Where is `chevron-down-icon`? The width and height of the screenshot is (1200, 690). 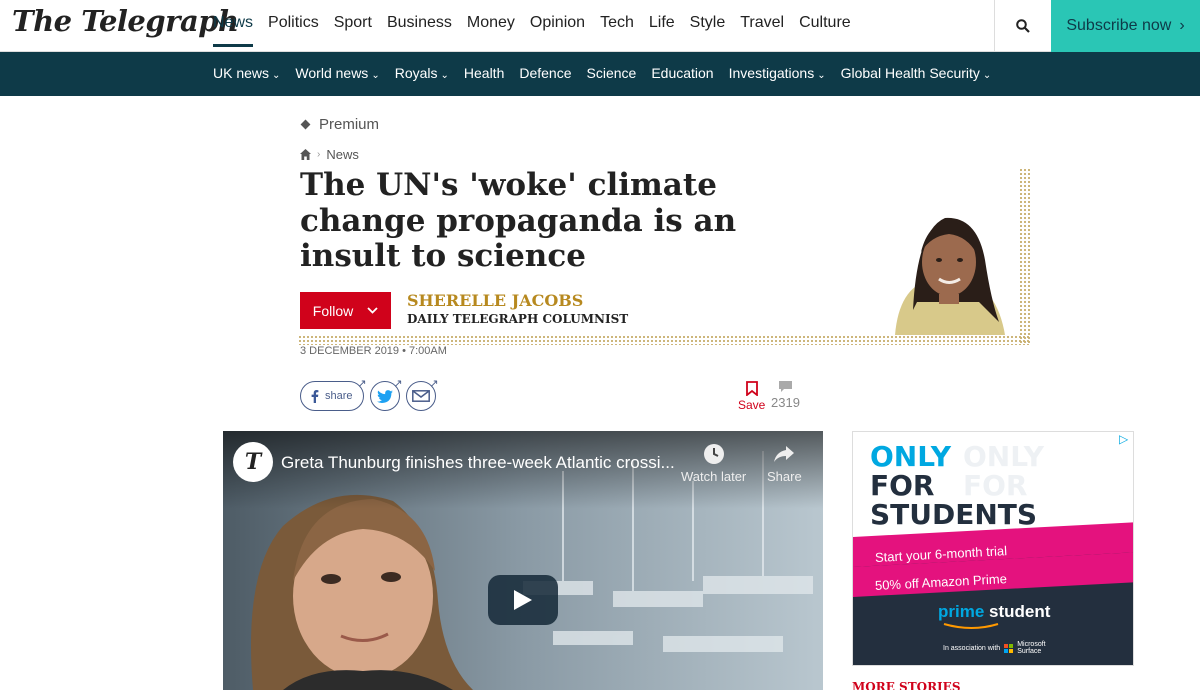
chevron-down-icon is located at coordinates (372, 310).